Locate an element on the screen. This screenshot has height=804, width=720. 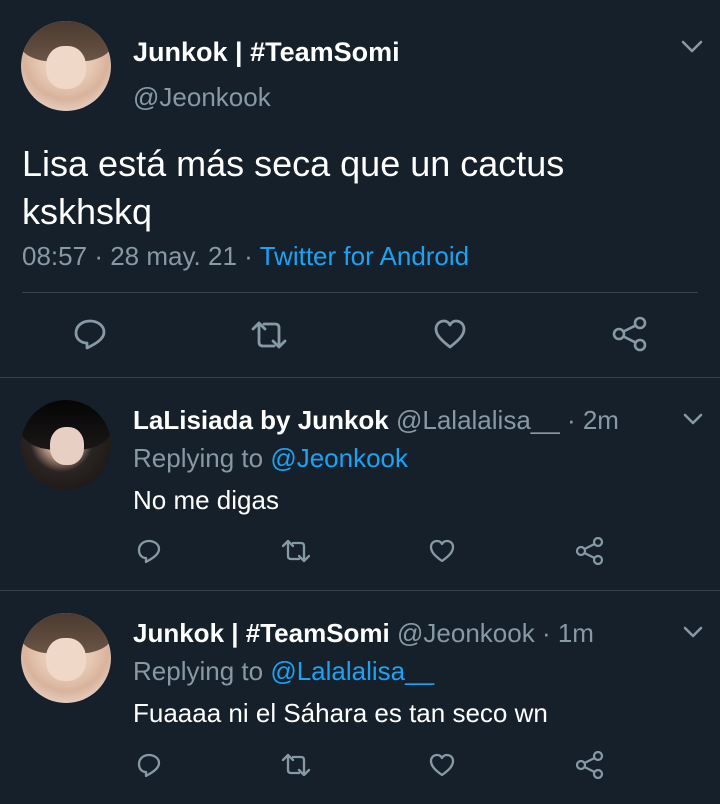
reply-age: · 1m is located at coordinates (567, 633).